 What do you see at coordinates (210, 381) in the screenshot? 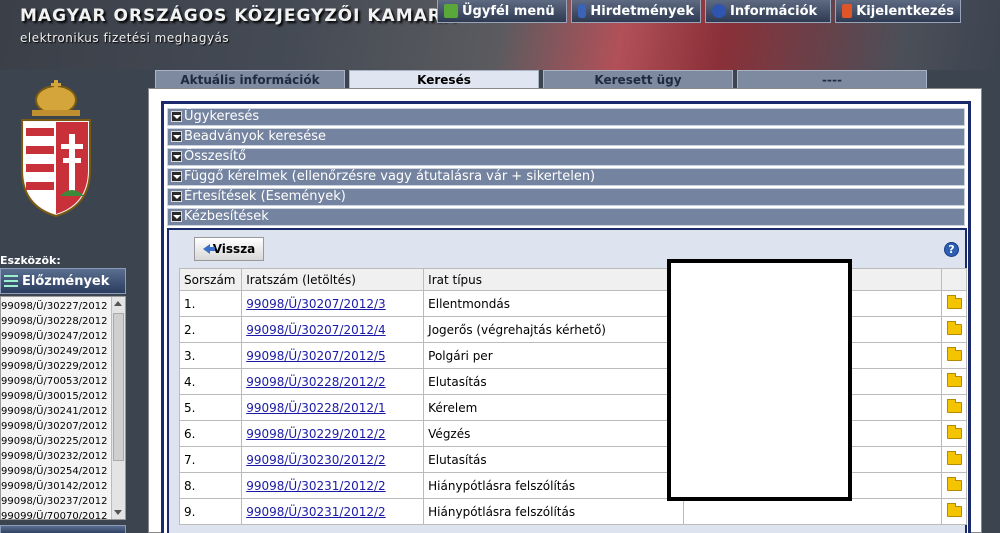
I see `row-serial: 4.` at bounding box center [210, 381].